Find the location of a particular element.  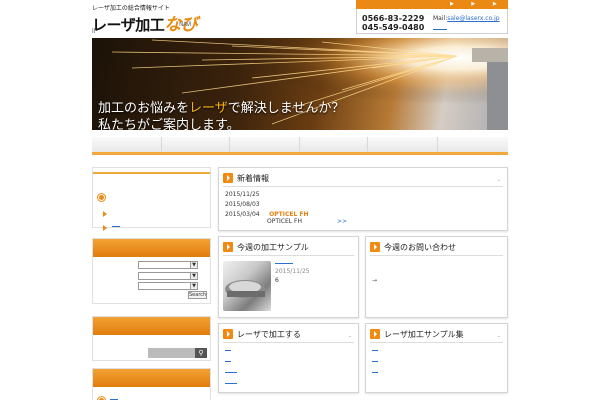

sidebar-bottom-item is located at coordinates (108, 394).